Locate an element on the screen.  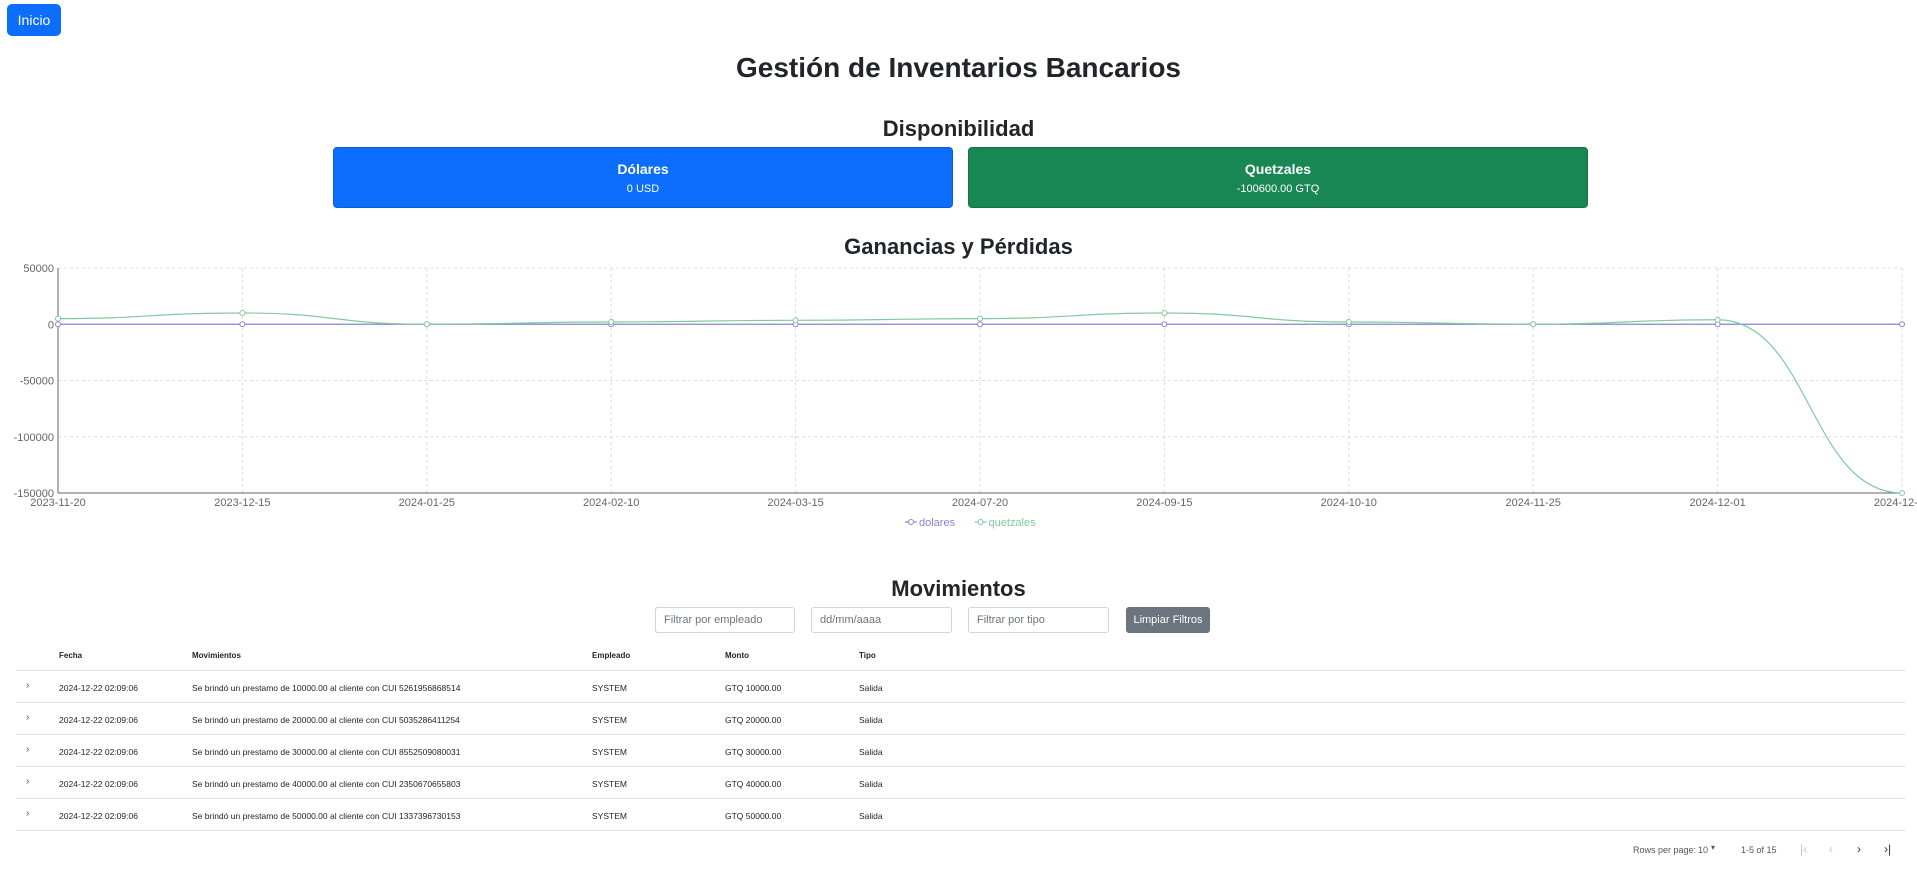
x-tick-label: 2024-12-01 is located at coordinates (1717, 503).